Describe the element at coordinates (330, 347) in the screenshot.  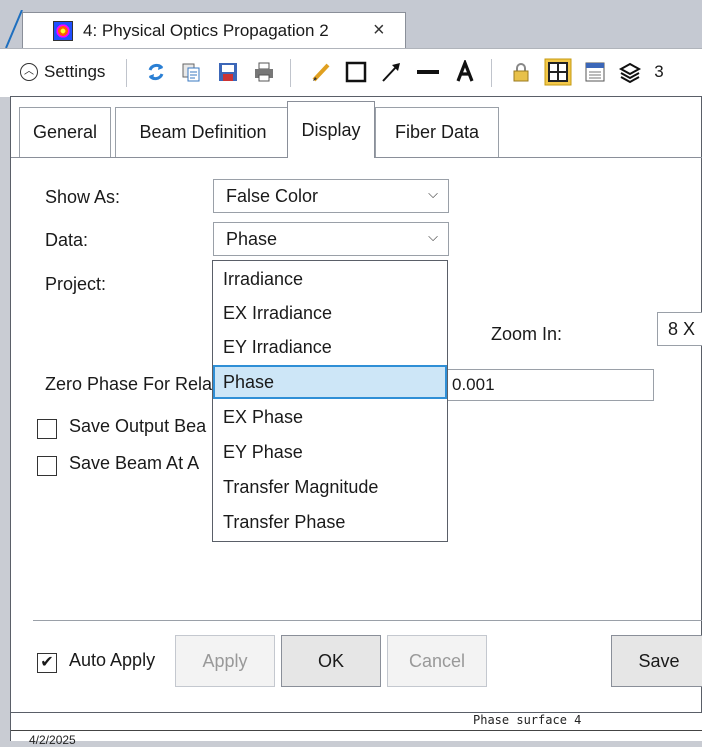
I see `dropdown-option-ey-irradiance: EY Irradiance` at that location.